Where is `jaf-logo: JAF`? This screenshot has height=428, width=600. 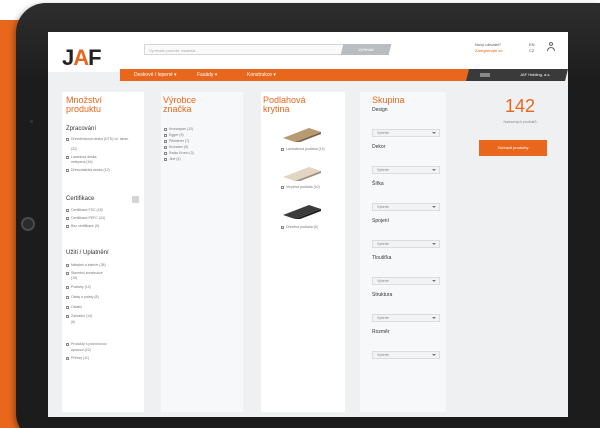
jaf-logo: JAF is located at coordinates (82, 58).